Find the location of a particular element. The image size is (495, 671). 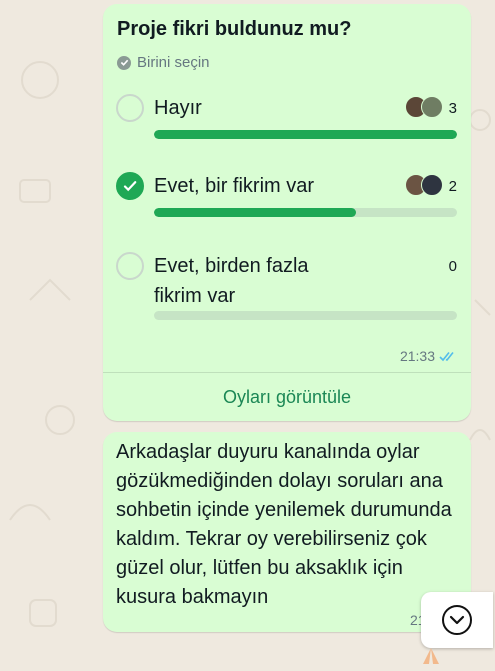

poll-timestamp: 21:33 is located at coordinates (428, 356).